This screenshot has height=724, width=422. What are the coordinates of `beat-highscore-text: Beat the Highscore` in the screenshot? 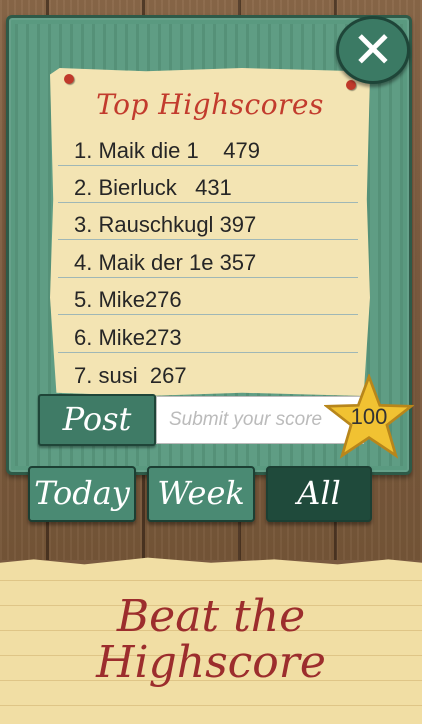 It's located at (211, 639).